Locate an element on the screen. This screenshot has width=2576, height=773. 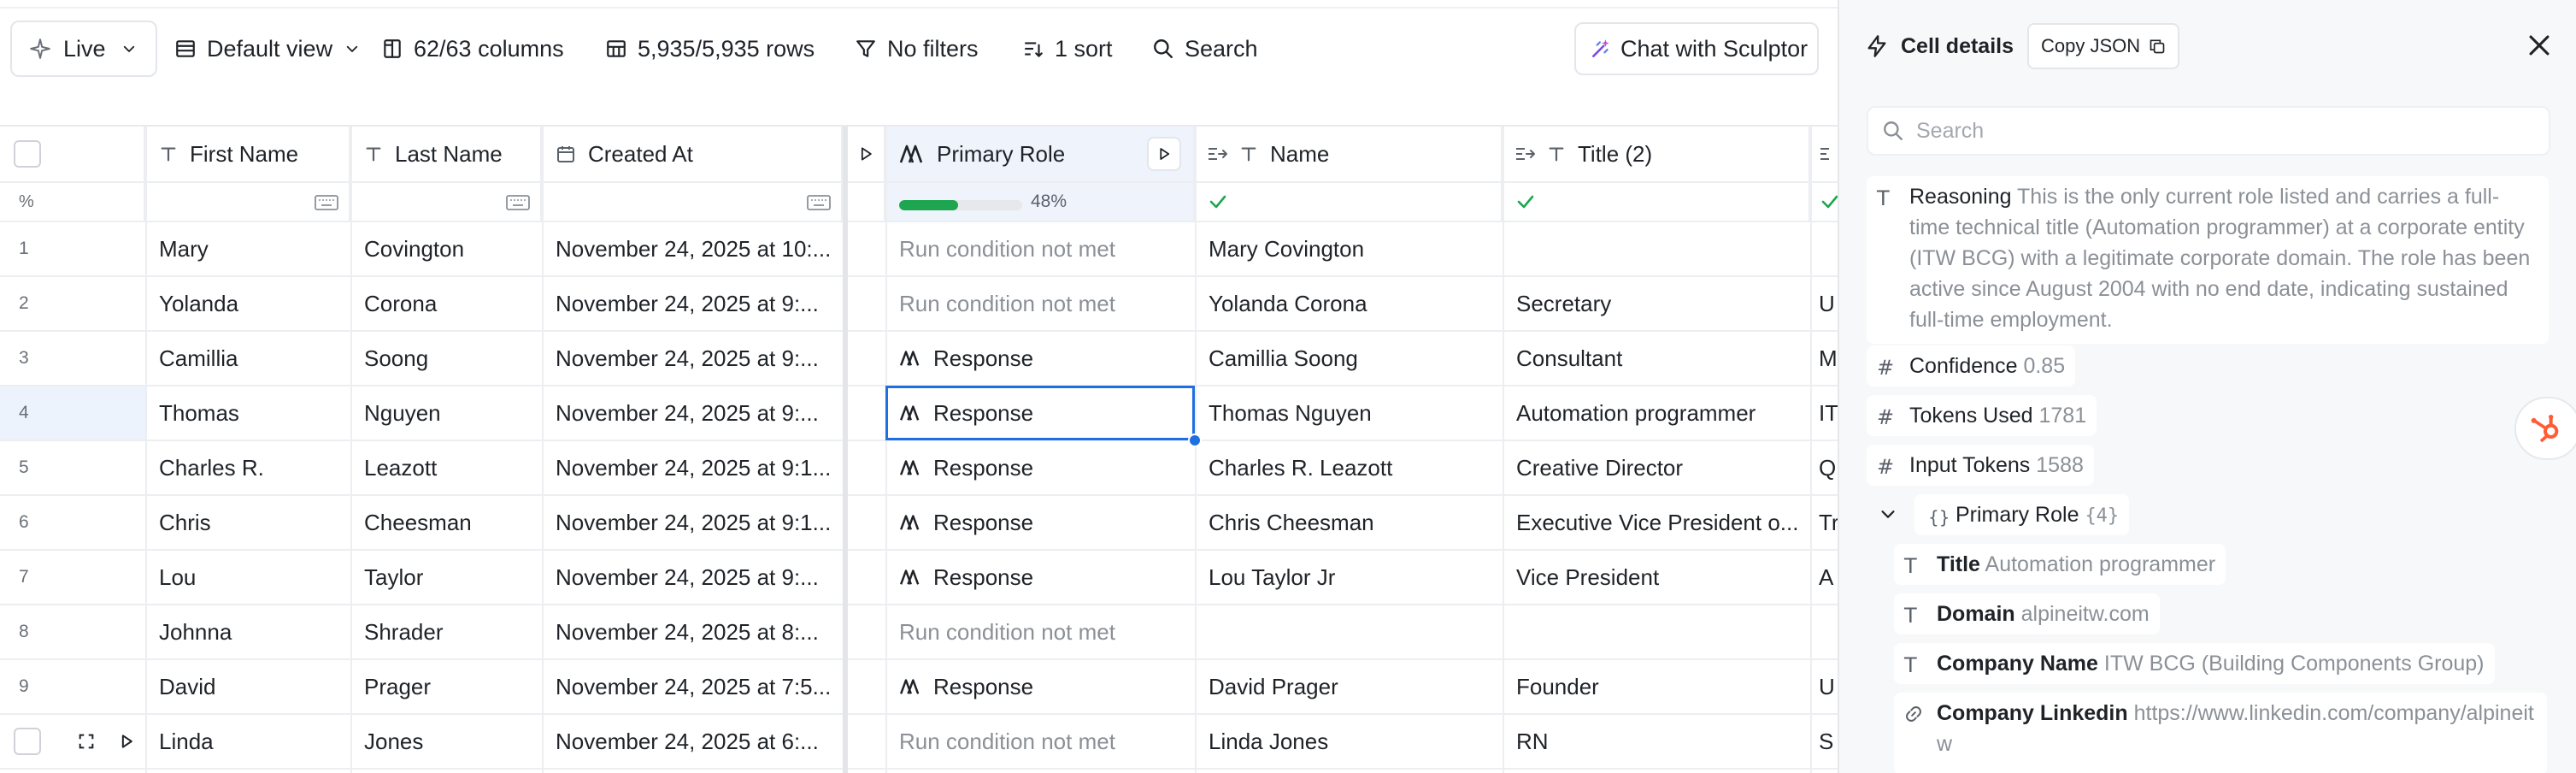
row-checkbox is located at coordinates (27, 741).